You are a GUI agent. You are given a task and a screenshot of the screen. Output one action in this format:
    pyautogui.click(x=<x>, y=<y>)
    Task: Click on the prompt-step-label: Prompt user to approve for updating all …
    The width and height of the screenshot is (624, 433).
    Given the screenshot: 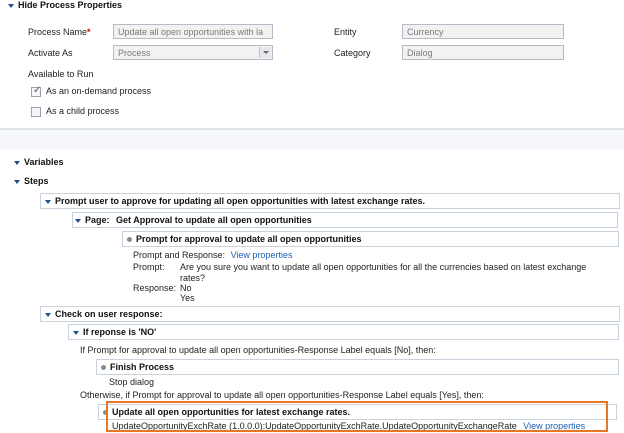 What is the action you would take?
    pyautogui.click(x=240, y=201)
    